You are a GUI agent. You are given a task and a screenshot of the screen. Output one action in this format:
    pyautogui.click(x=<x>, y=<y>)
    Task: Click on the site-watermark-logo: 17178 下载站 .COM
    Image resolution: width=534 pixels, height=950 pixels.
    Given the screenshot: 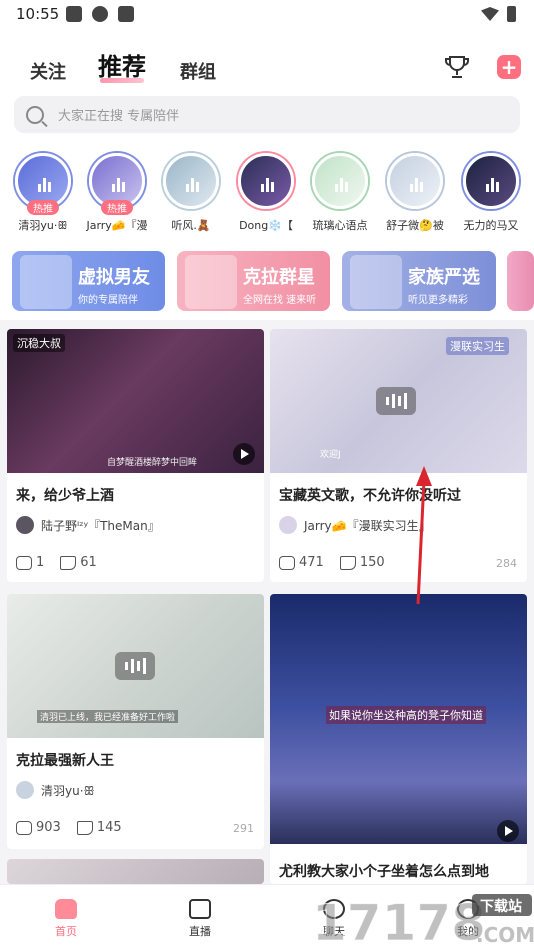 What is the action you would take?
    pyautogui.click(x=423, y=922)
    